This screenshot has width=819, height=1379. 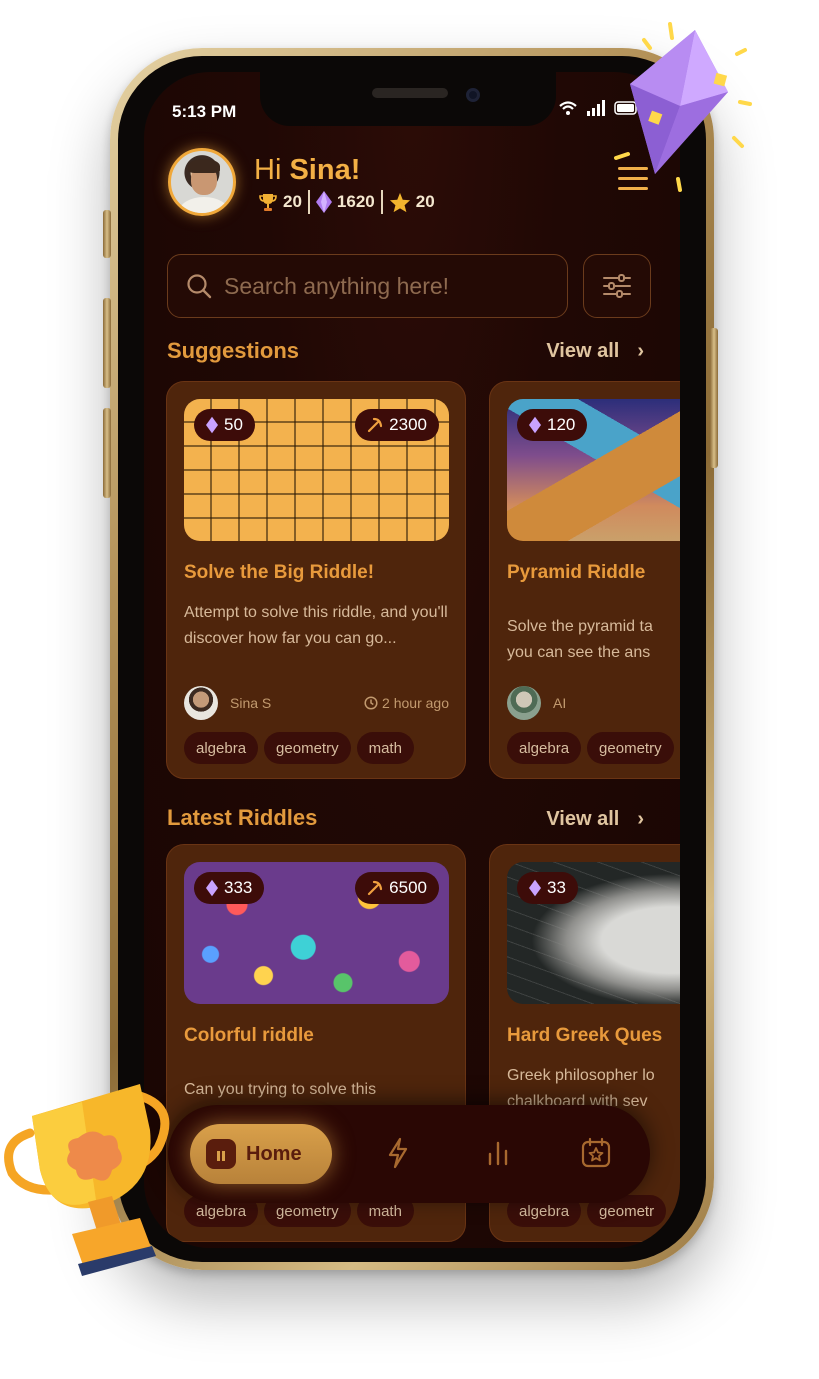 What do you see at coordinates (238, 887) in the screenshot?
I see `gem-value: 333` at bounding box center [238, 887].